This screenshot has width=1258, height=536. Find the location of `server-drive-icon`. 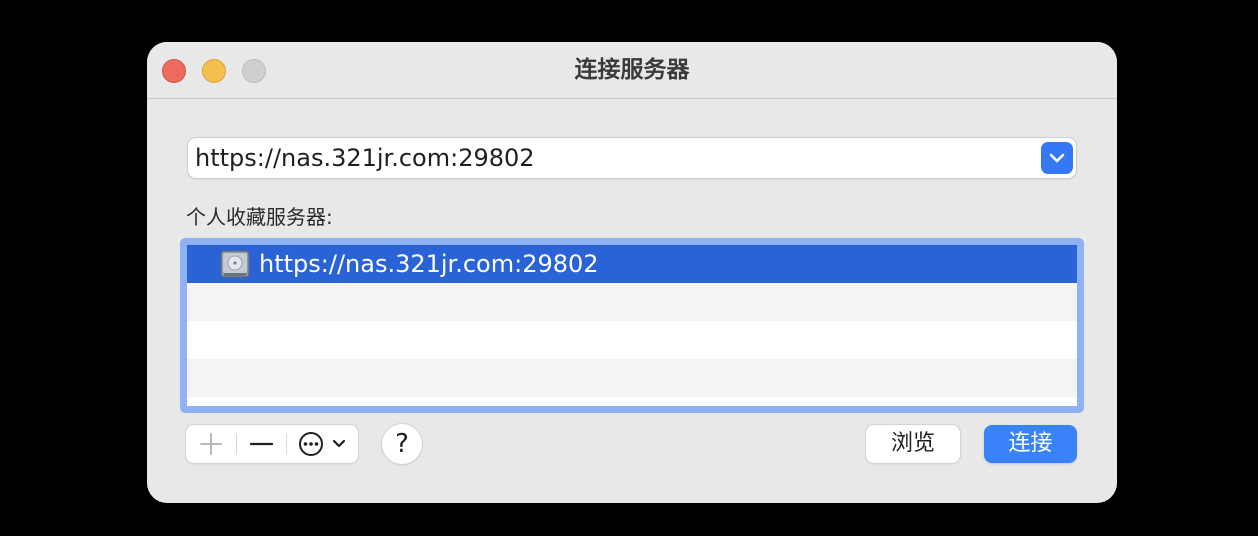

server-drive-icon is located at coordinates (235, 264).